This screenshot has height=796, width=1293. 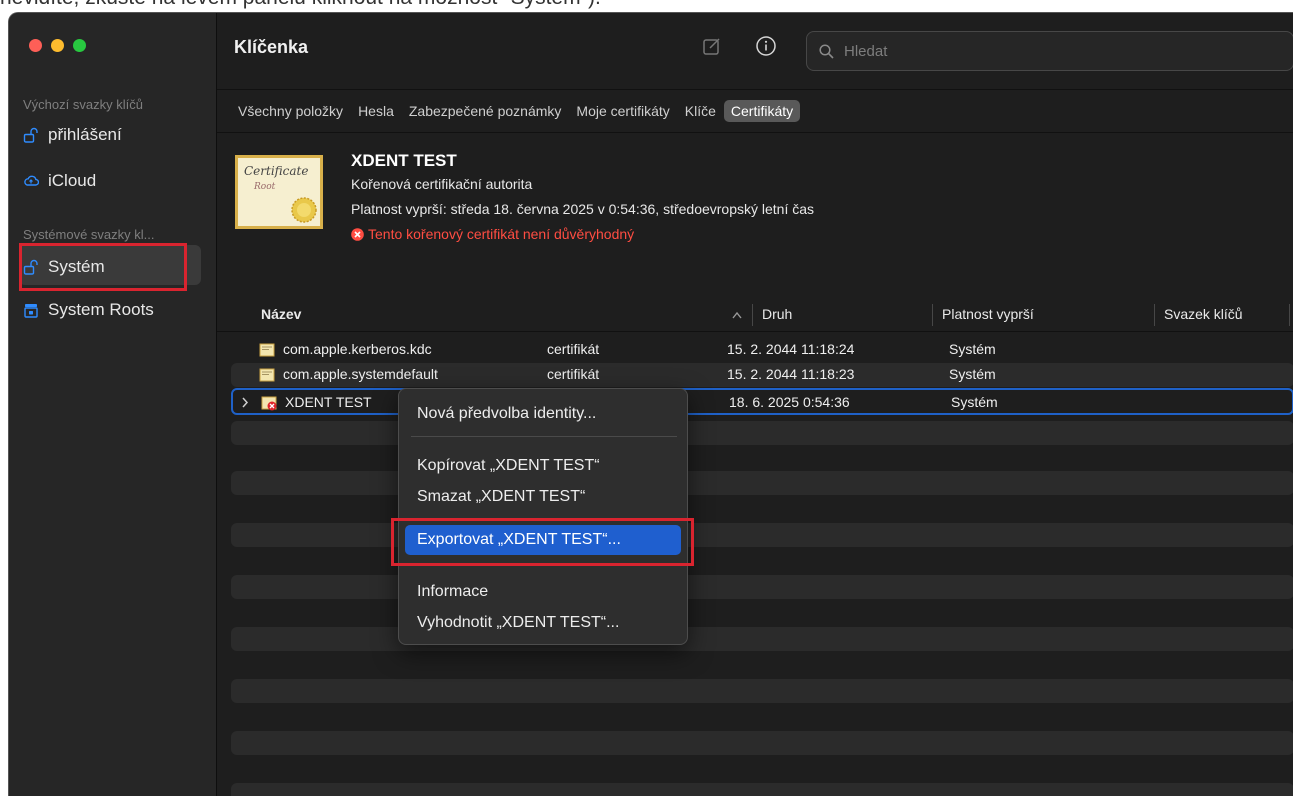 What do you see at coordinates (543, 497) in the screenshot?
I see `menu-item-delete: Smazat „XDENT TEST“` at bounding box center [543, 497].